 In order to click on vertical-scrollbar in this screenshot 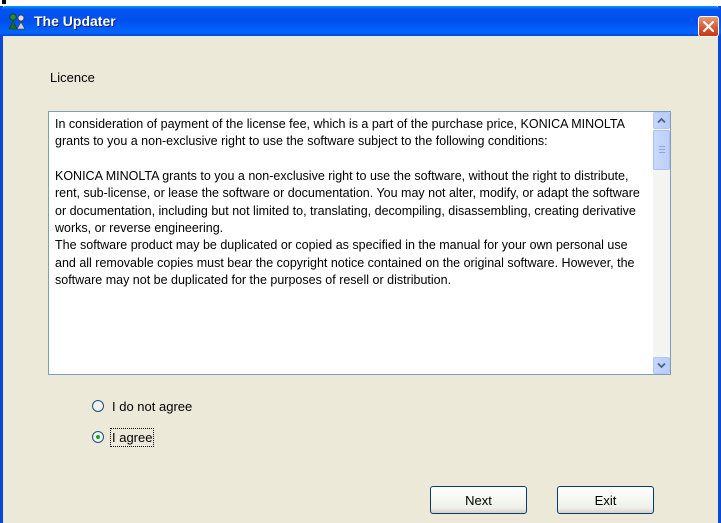, I will do `click(661, 243)`.